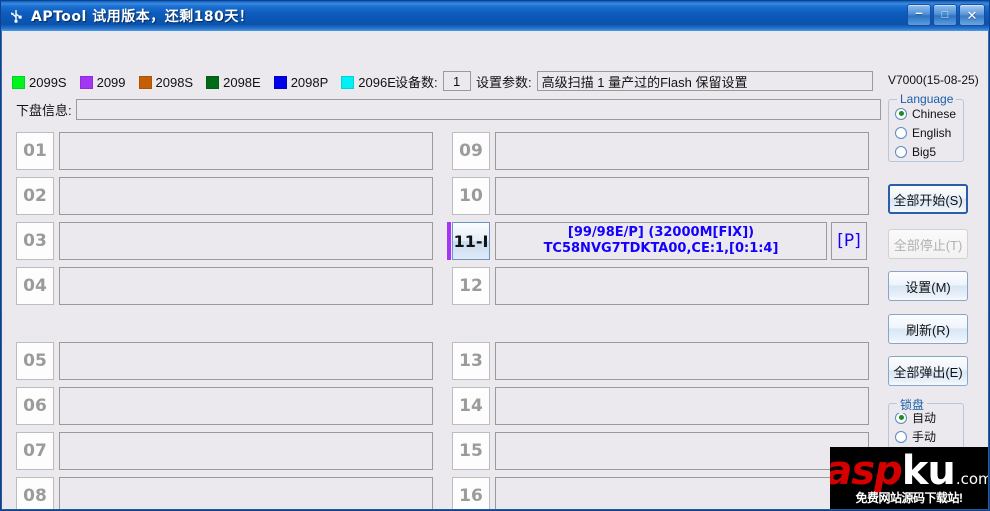 The width and height of the screenshot is (990, 511). What do you see at coordinates (471, 493) in the screenshot?
I see `slot-number: 16` at bounding box center [471, 493].